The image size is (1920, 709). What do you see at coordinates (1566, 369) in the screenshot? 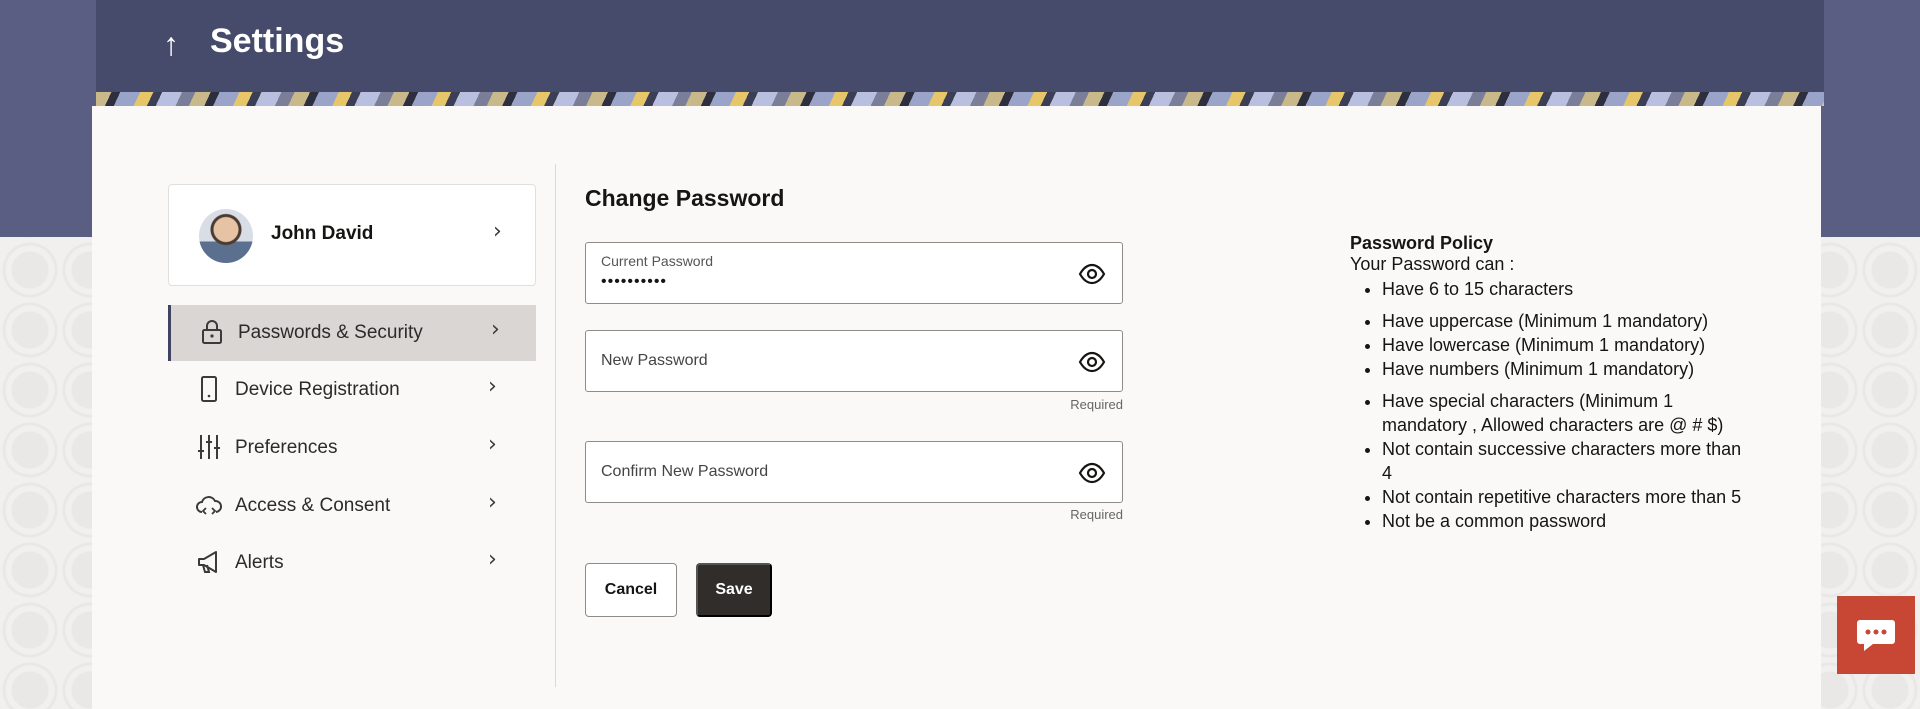
I see `list-item: Have numbers (Minimum 1 mandatory)` at bounding box center [1566, 369].